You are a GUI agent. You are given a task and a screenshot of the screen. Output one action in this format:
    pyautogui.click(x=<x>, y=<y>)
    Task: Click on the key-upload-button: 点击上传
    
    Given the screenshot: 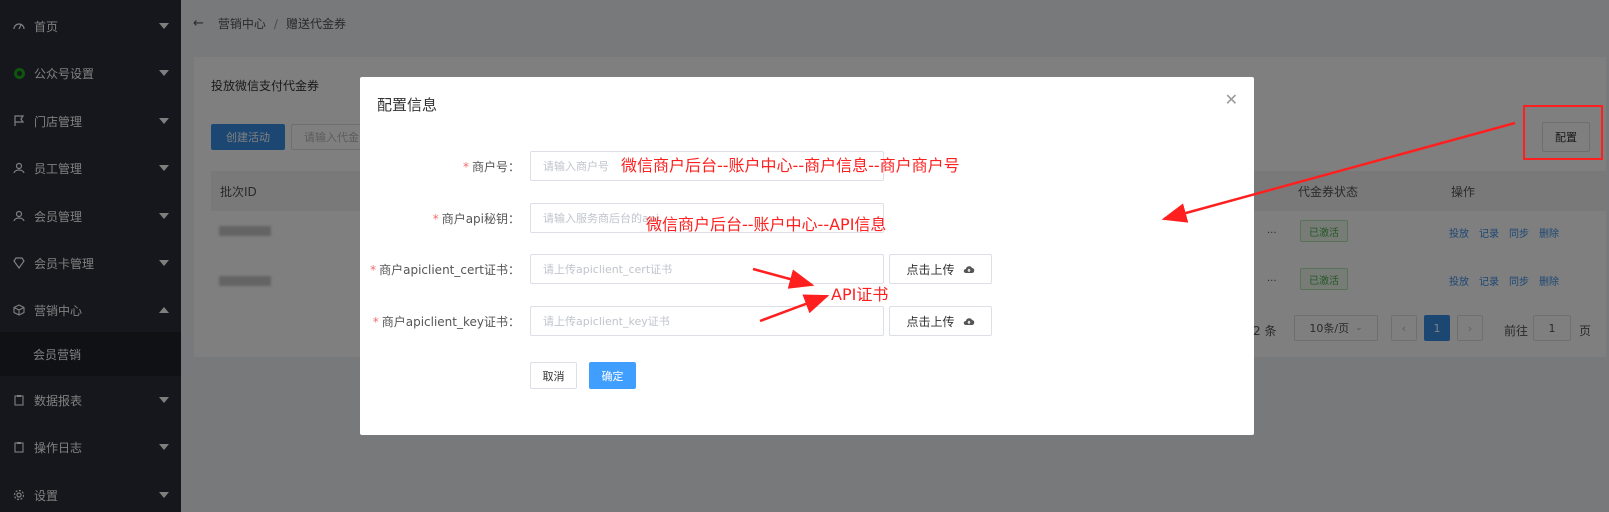 What is the action you would take?
    pyautogui.click(x=940, y=321)
    